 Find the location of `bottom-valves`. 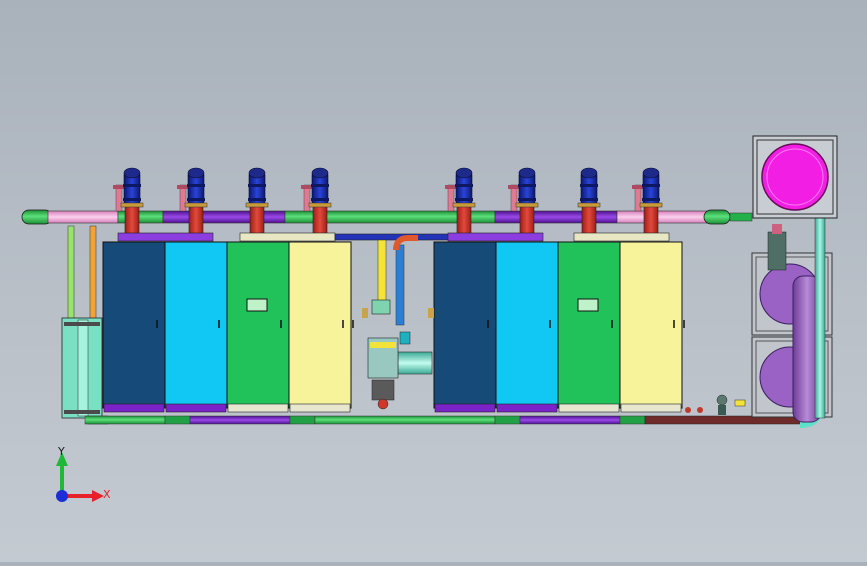

bottom-valves is located at coordinates (715, 404).